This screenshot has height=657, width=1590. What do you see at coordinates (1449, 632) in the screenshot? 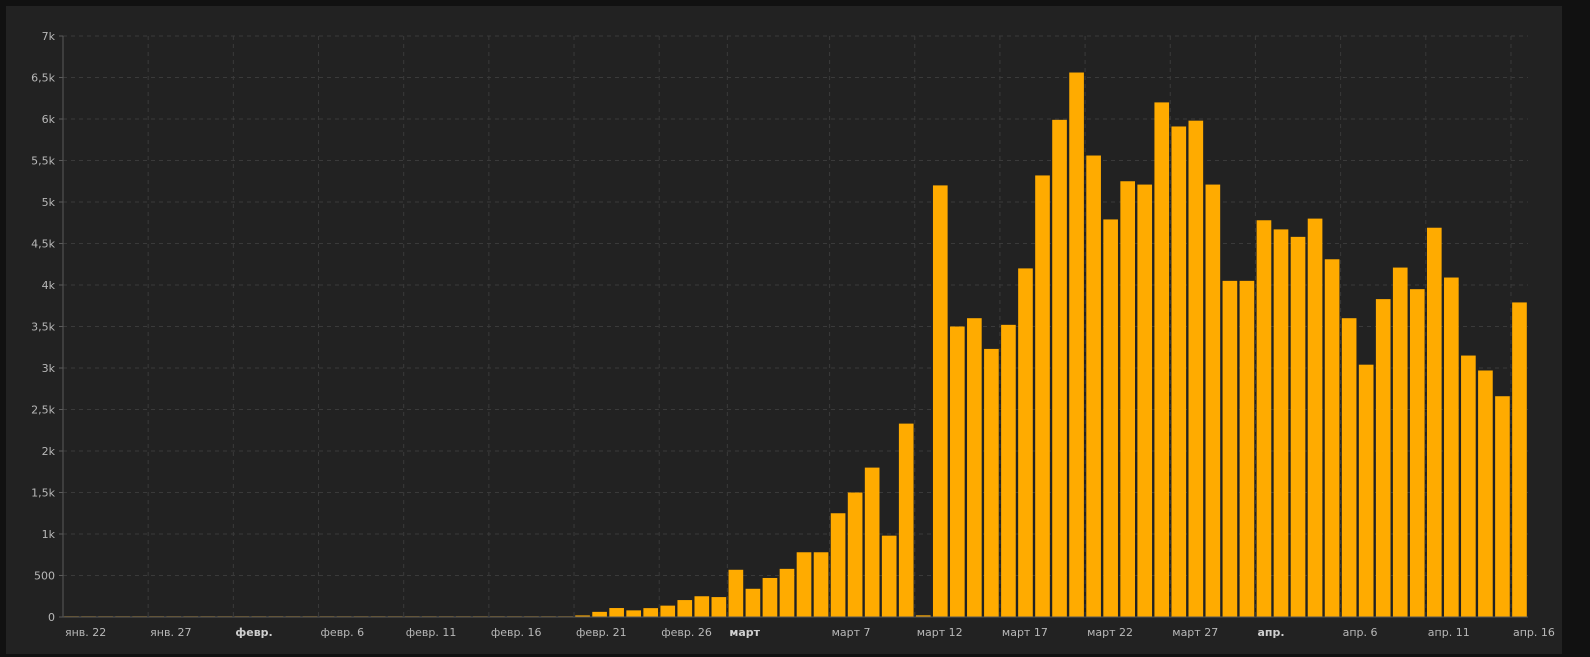
I see `x-tick-label: апр. 11` at bounding box center [1449, 632].